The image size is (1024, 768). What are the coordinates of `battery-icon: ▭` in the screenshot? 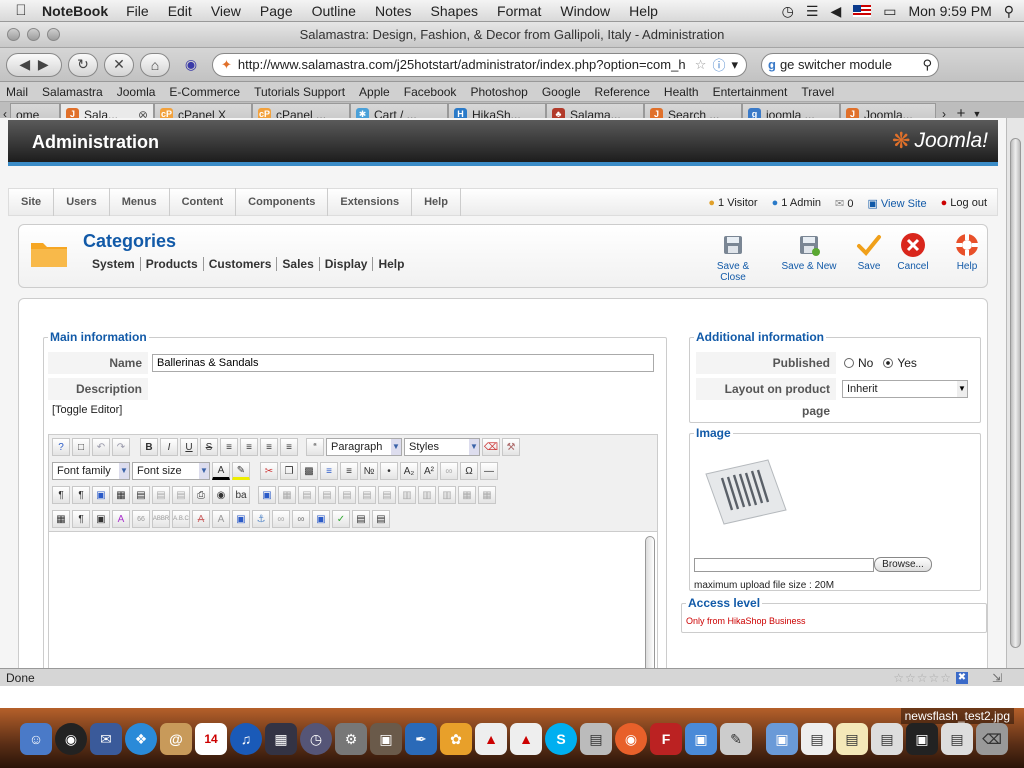 It's located at (889, 11).